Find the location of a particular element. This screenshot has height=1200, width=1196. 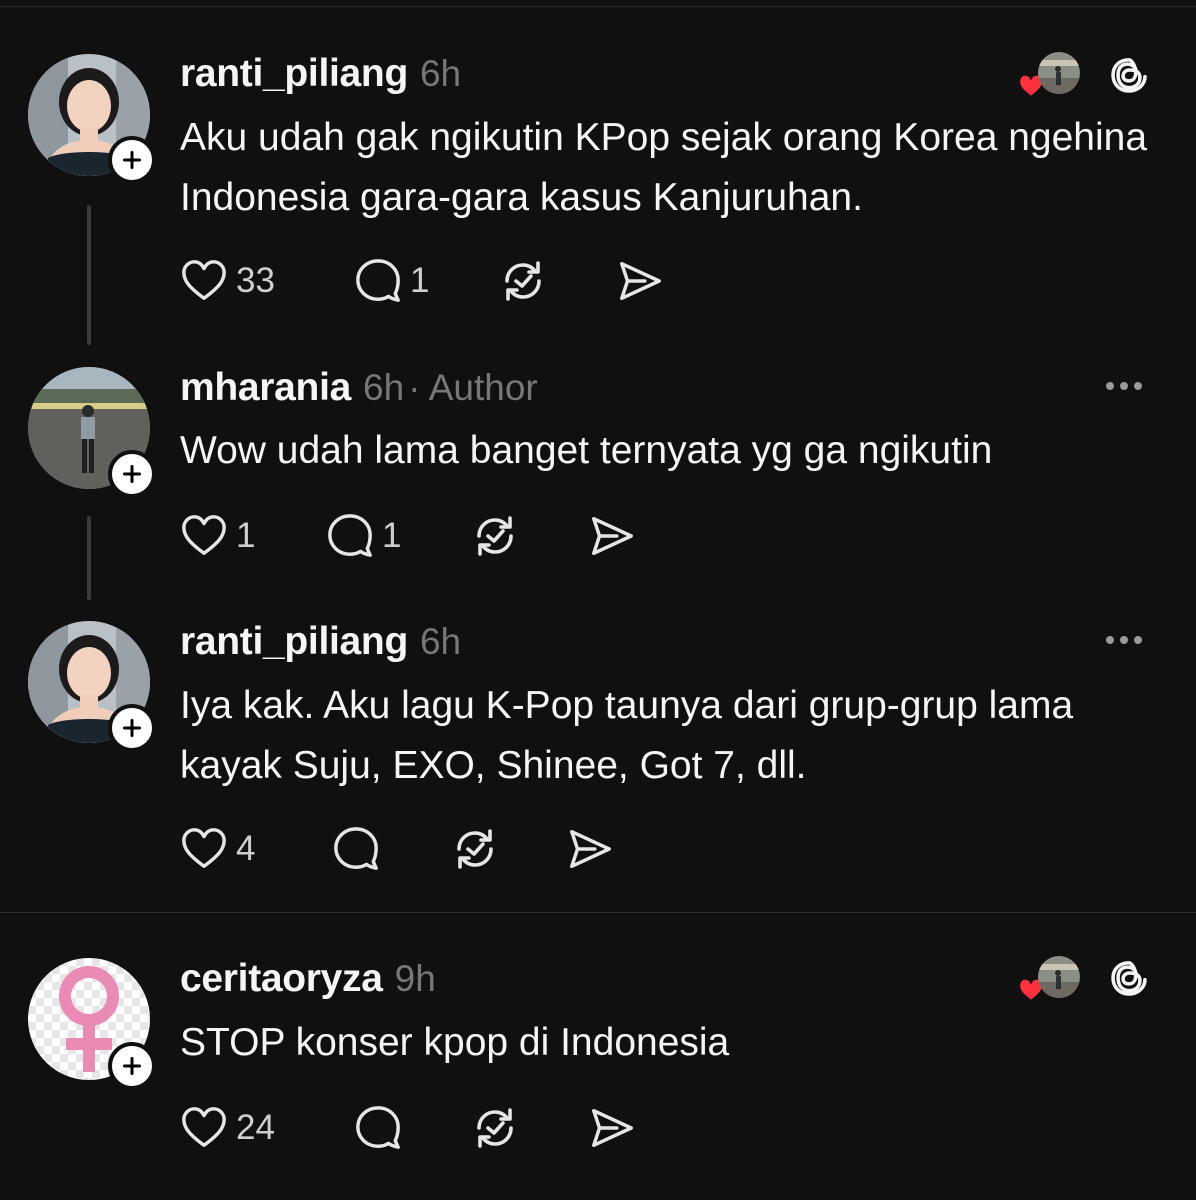

post-header: ceritaoryza 9h is located at coordinates (308, 979).